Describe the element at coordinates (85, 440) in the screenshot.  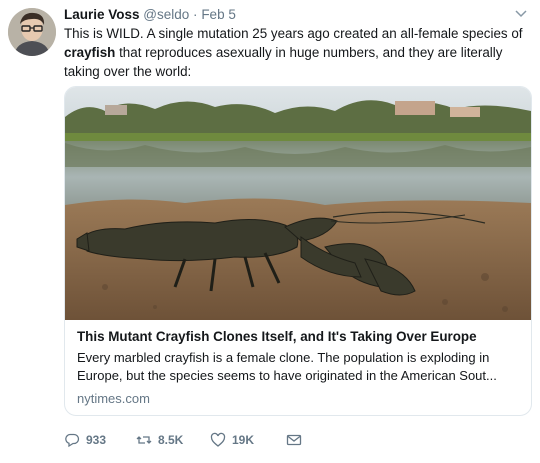
I see `reply-button: 933` at that location.